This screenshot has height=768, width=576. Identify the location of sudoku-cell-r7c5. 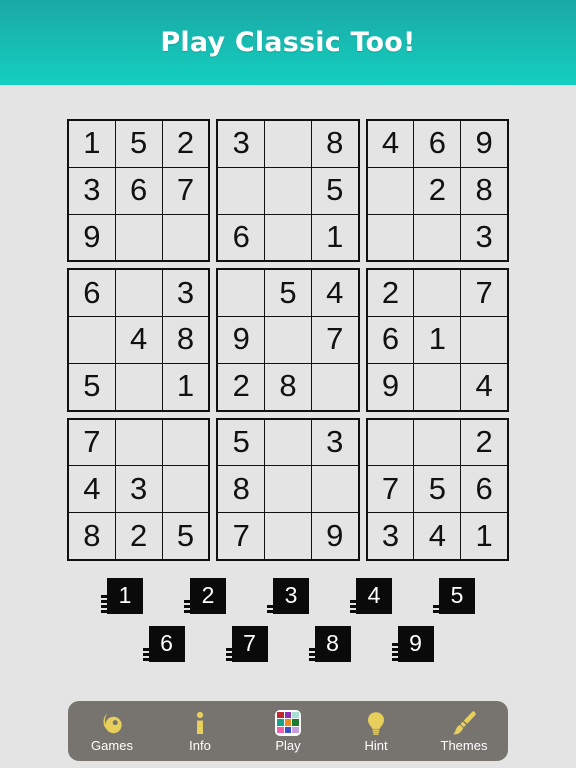
(288, 442).